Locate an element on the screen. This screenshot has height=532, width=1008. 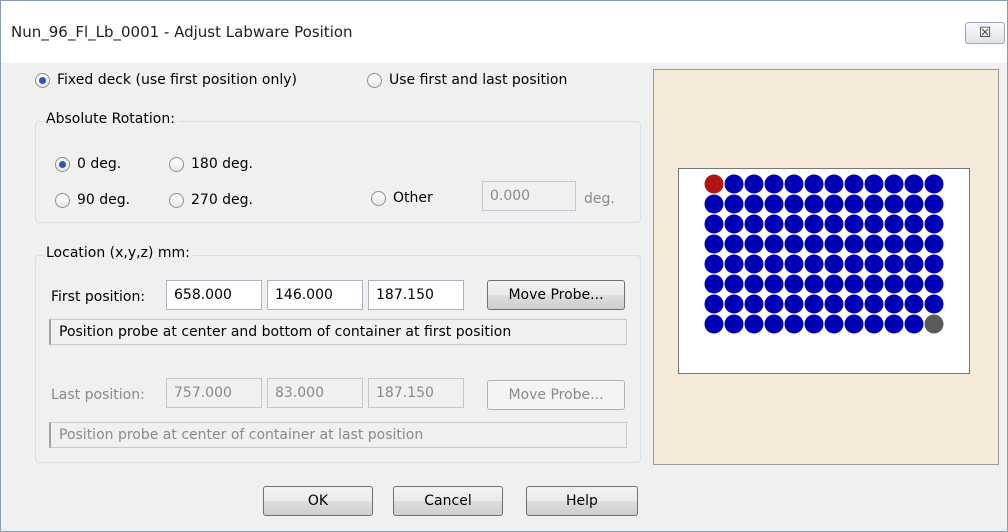
first-y-input: 146.000 is located at coordinates (315, 295).